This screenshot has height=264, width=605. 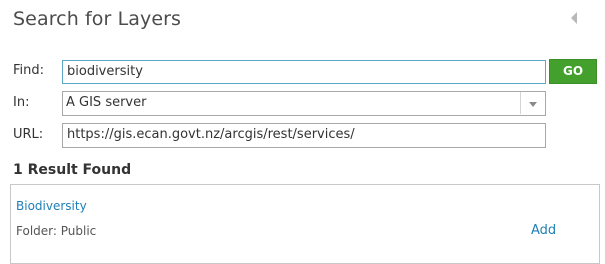 What do you see at coordinates (543, 230) in the screenshot?
I see `add-layer-link: Add` at bounding box center [543, 230].